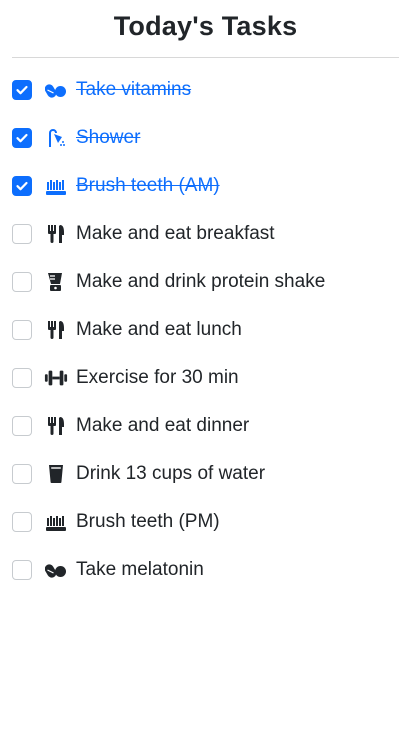 This screenshot has width=411, height=731. I want to click on task-item: Make and eat dinner, so click(205, 426).